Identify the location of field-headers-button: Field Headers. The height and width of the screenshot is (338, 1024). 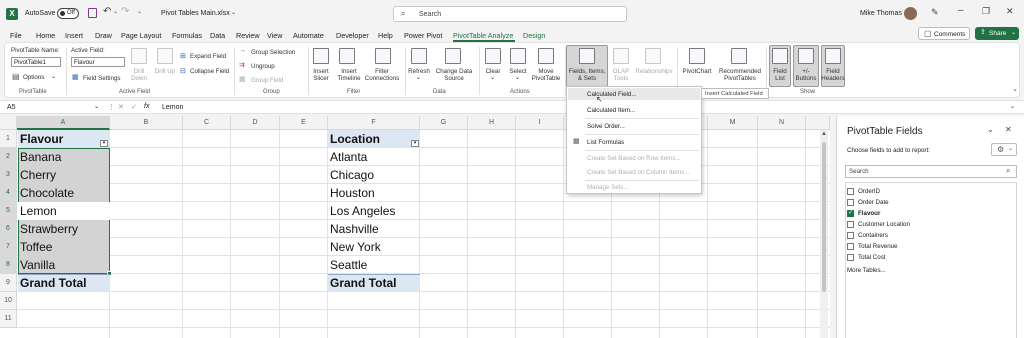
(833, 75).